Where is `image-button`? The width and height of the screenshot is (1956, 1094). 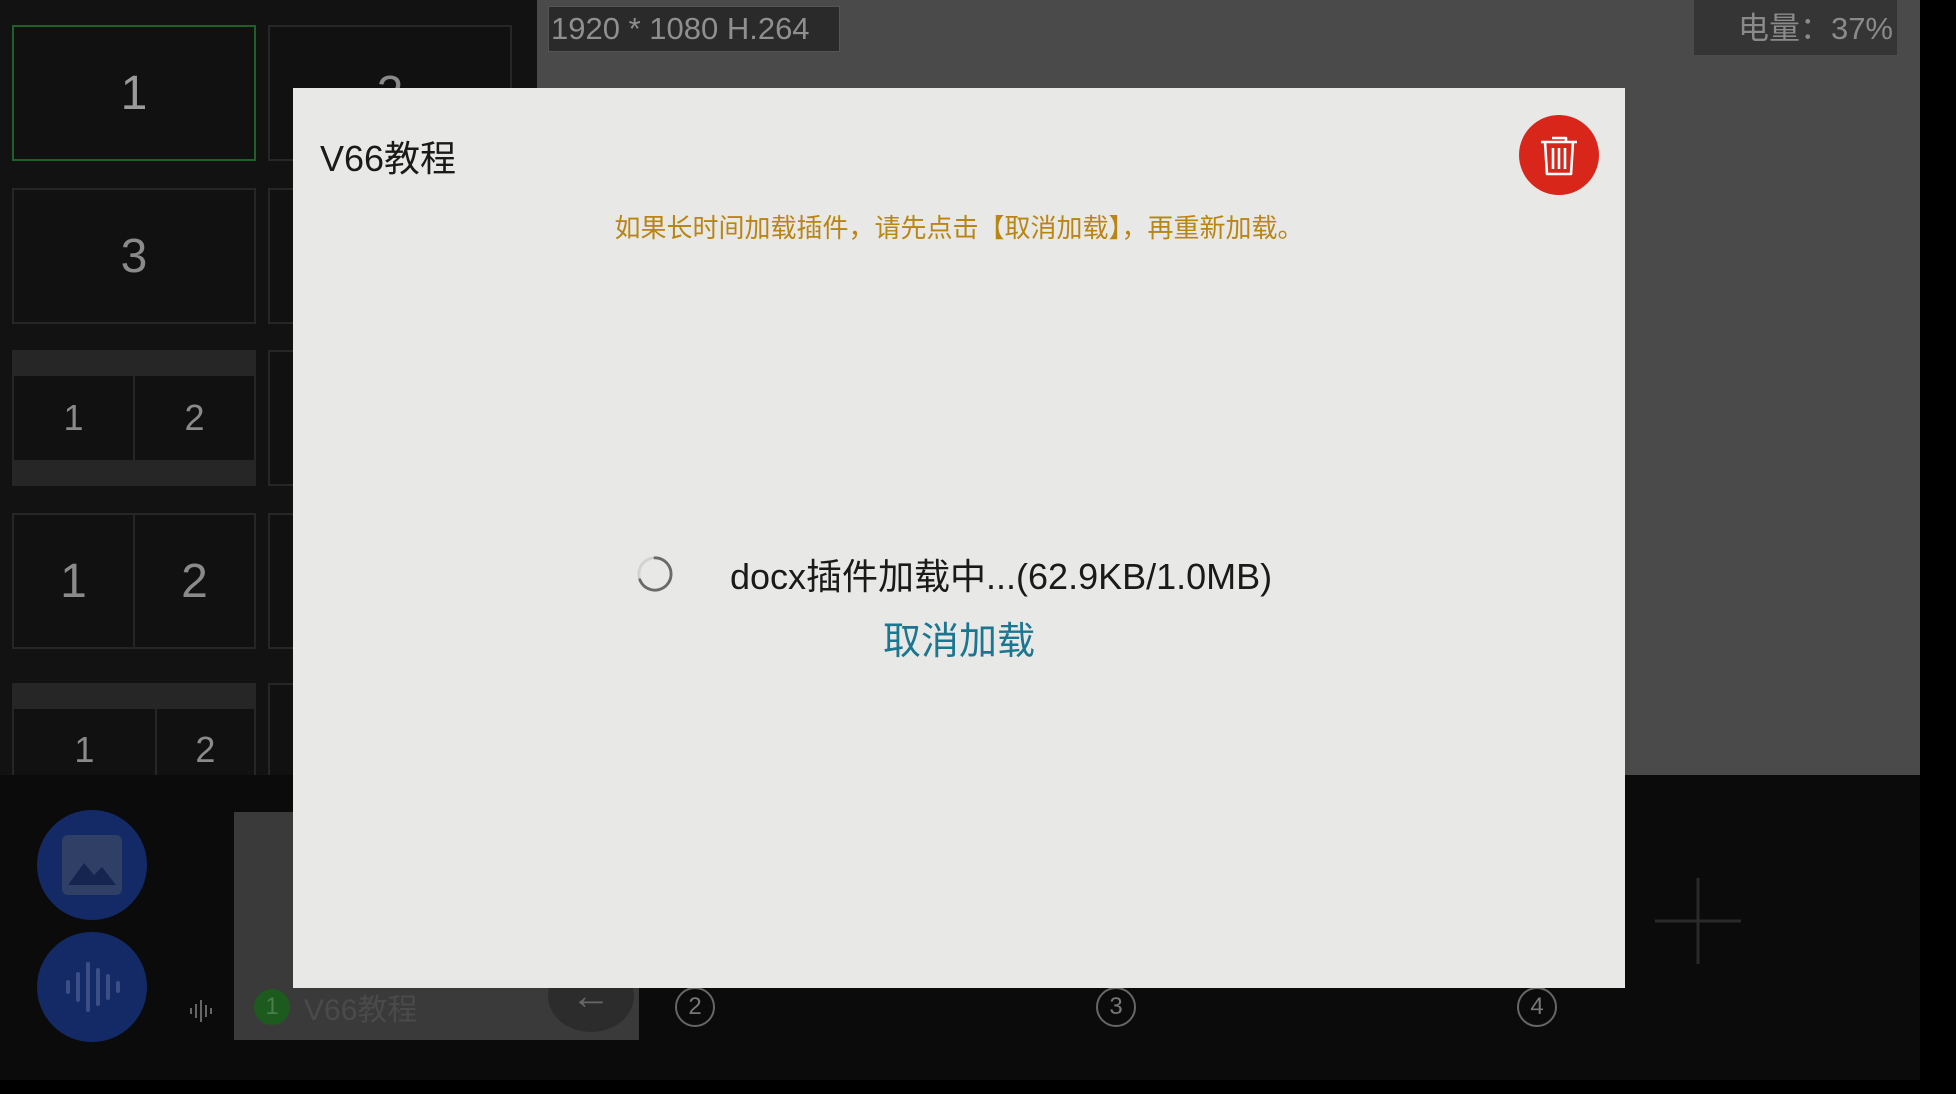
image-button is located at coordinates (92, 865).